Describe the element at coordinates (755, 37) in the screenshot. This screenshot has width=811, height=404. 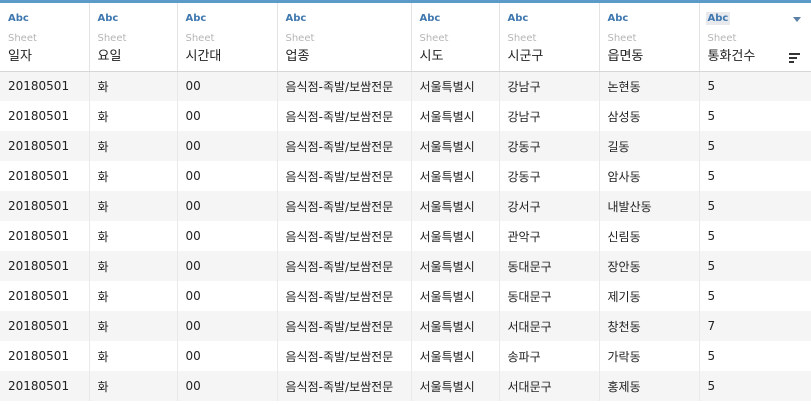
I see `column-header-call-count: Abc Sheet 통화건수` at that location.